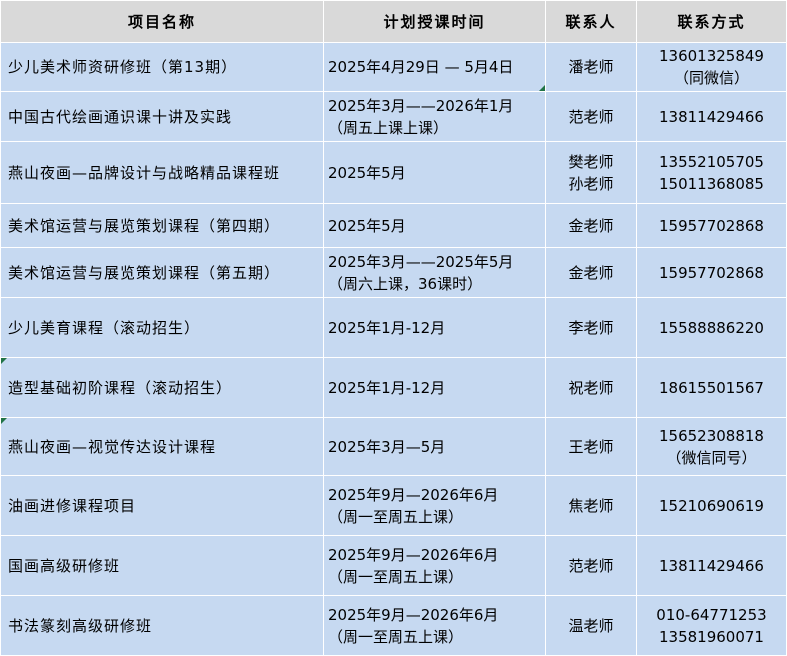  I want to click on cell-project-name: 美术馆运营与展览策划课程（第五期）, so click(162, 272).